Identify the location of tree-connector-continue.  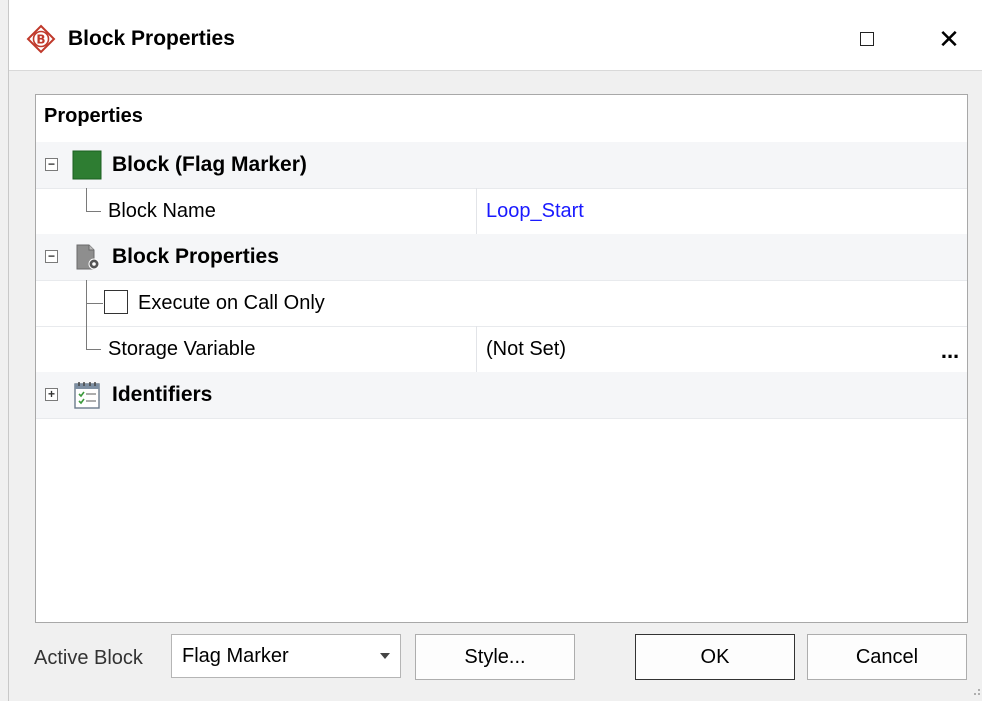
(86, 314).